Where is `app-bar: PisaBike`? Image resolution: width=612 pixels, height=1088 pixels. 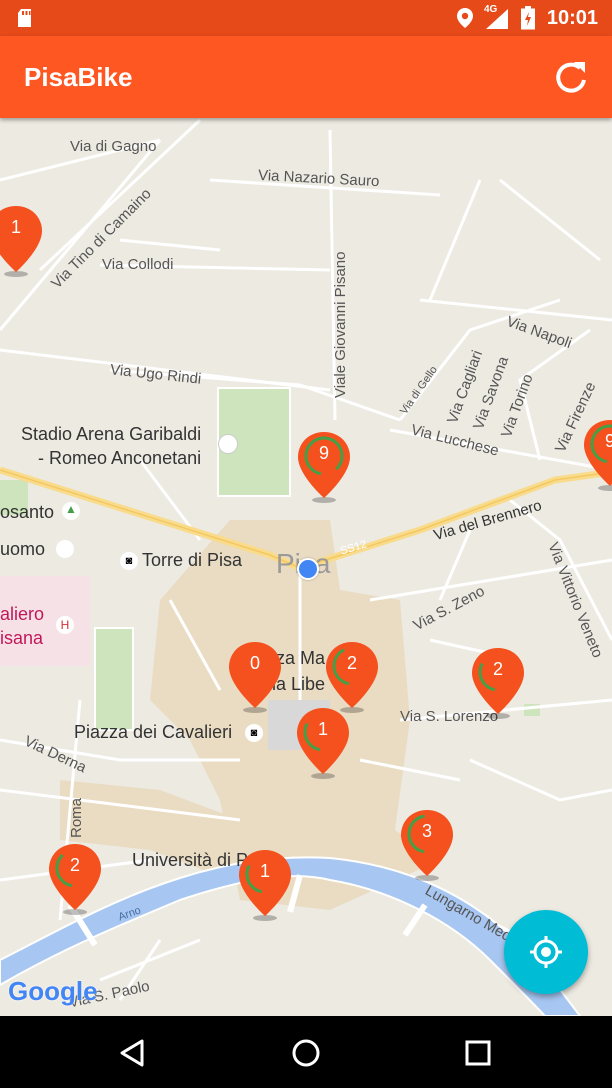 app-bar: PisaBike is located at coordinates (306, 77).